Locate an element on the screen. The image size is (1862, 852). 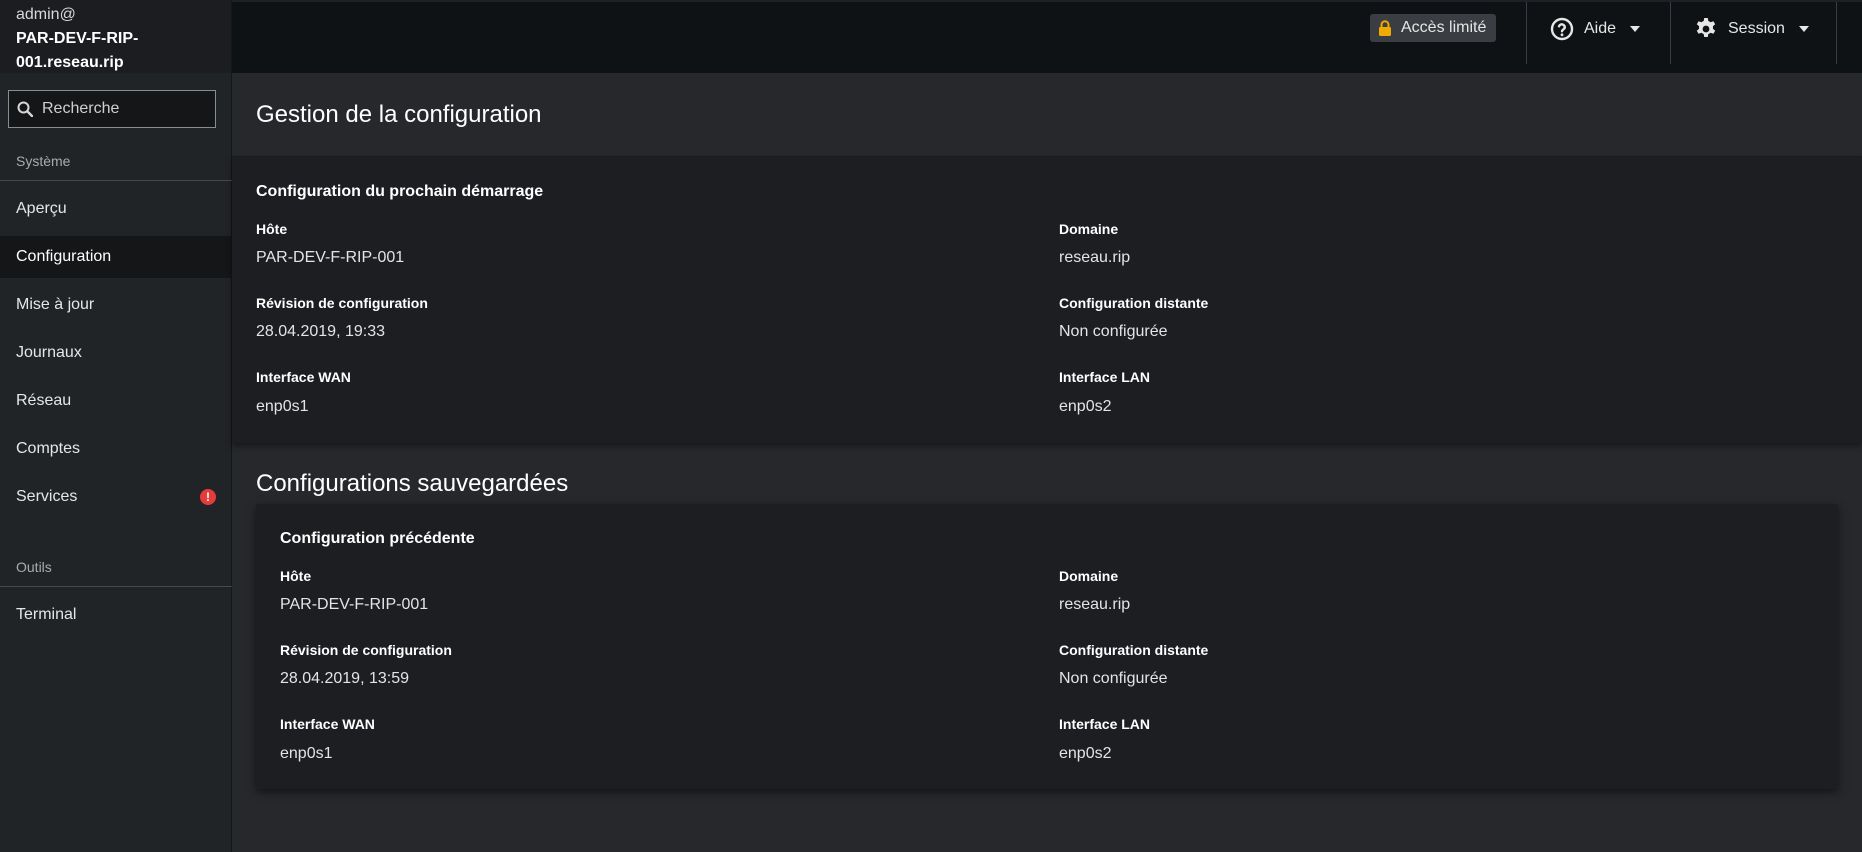
sidebar-item-accounts: Comptes is located at coordinates (116, 449).